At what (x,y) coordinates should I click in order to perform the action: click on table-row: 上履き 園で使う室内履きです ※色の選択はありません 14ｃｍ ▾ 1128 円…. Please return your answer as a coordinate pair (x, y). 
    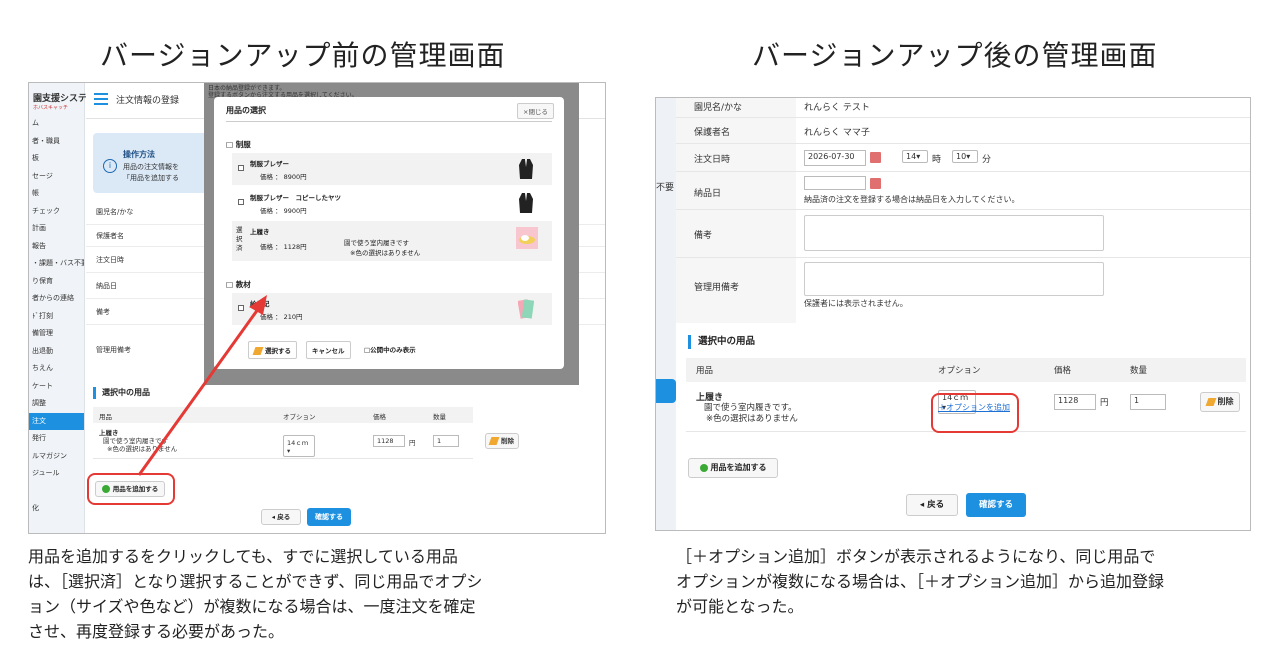
    Looking at the image, I should click on (306, 441).